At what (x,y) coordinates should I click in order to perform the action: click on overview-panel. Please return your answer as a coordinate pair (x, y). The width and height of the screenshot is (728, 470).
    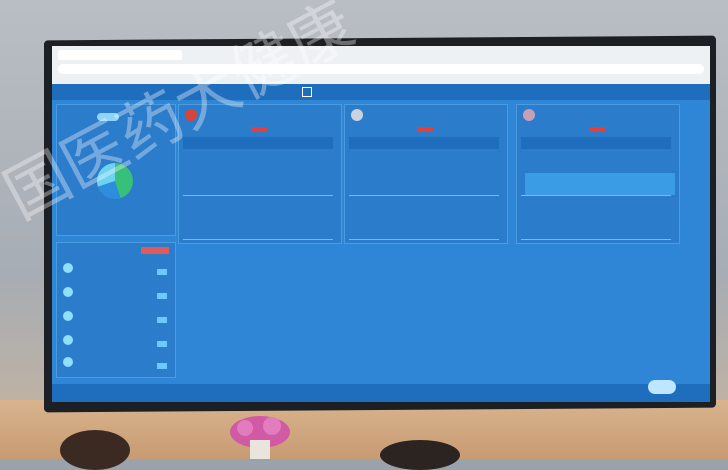
    Looking at the image, I should click on (116, 170).